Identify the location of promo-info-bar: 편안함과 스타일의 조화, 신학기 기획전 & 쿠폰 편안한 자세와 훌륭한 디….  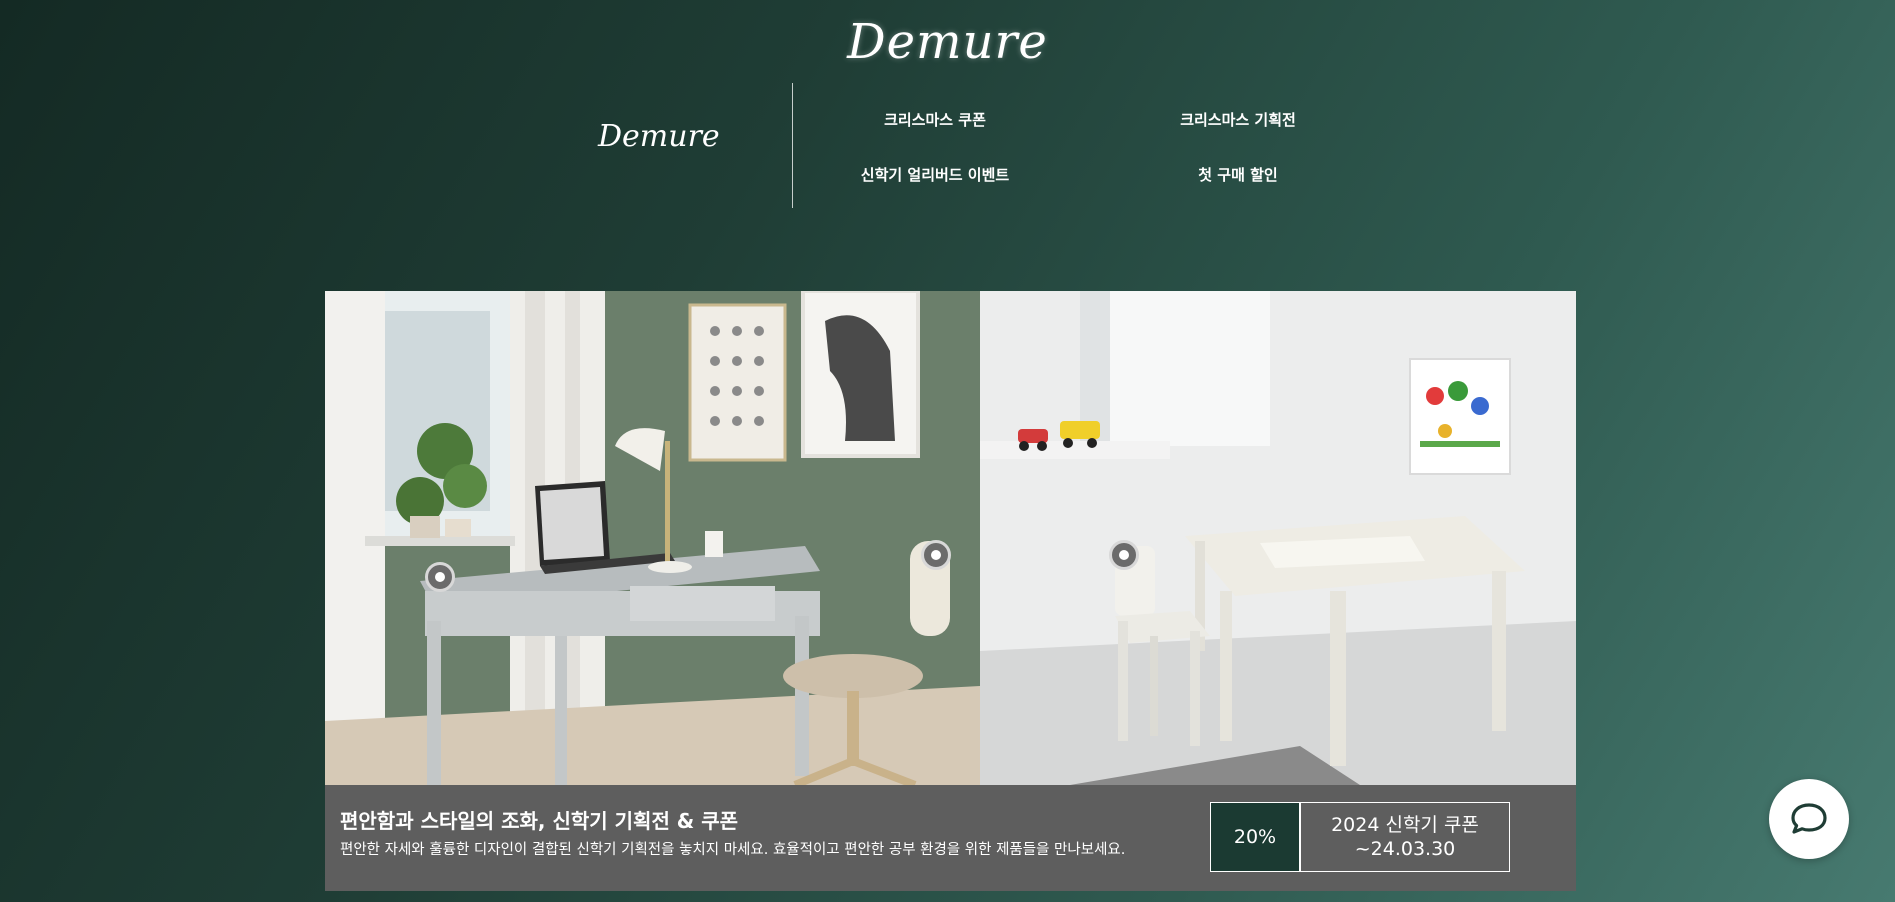
(950, 838).